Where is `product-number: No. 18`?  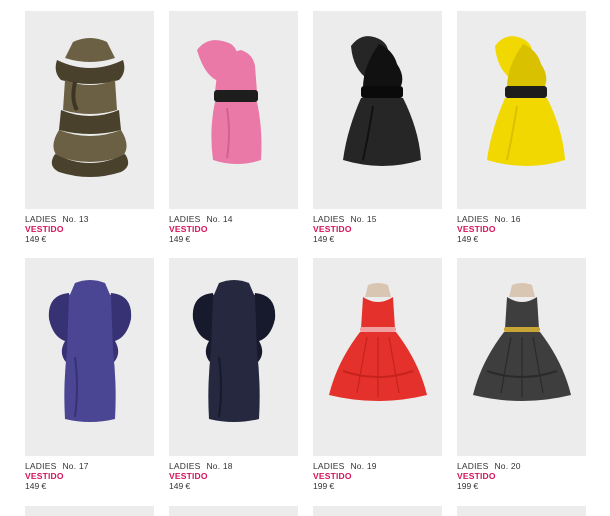
product-number: No. 18 is located at coordinates (219, 466).